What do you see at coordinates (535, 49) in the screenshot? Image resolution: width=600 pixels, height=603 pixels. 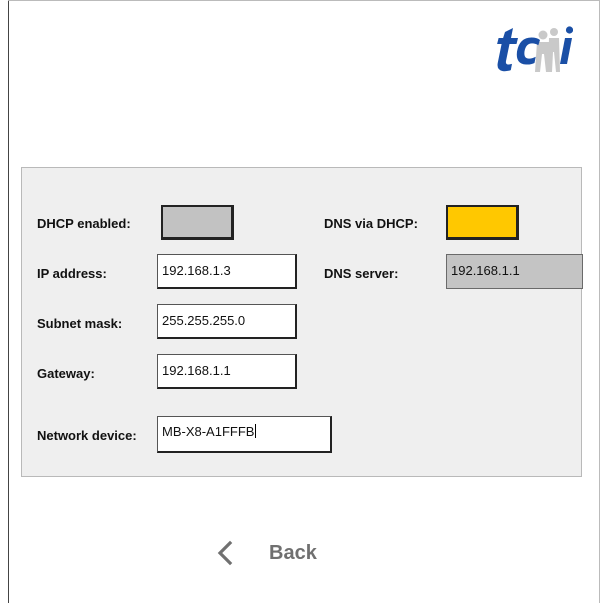 I see `tcmi-logo` at bounding box center [535, 49].